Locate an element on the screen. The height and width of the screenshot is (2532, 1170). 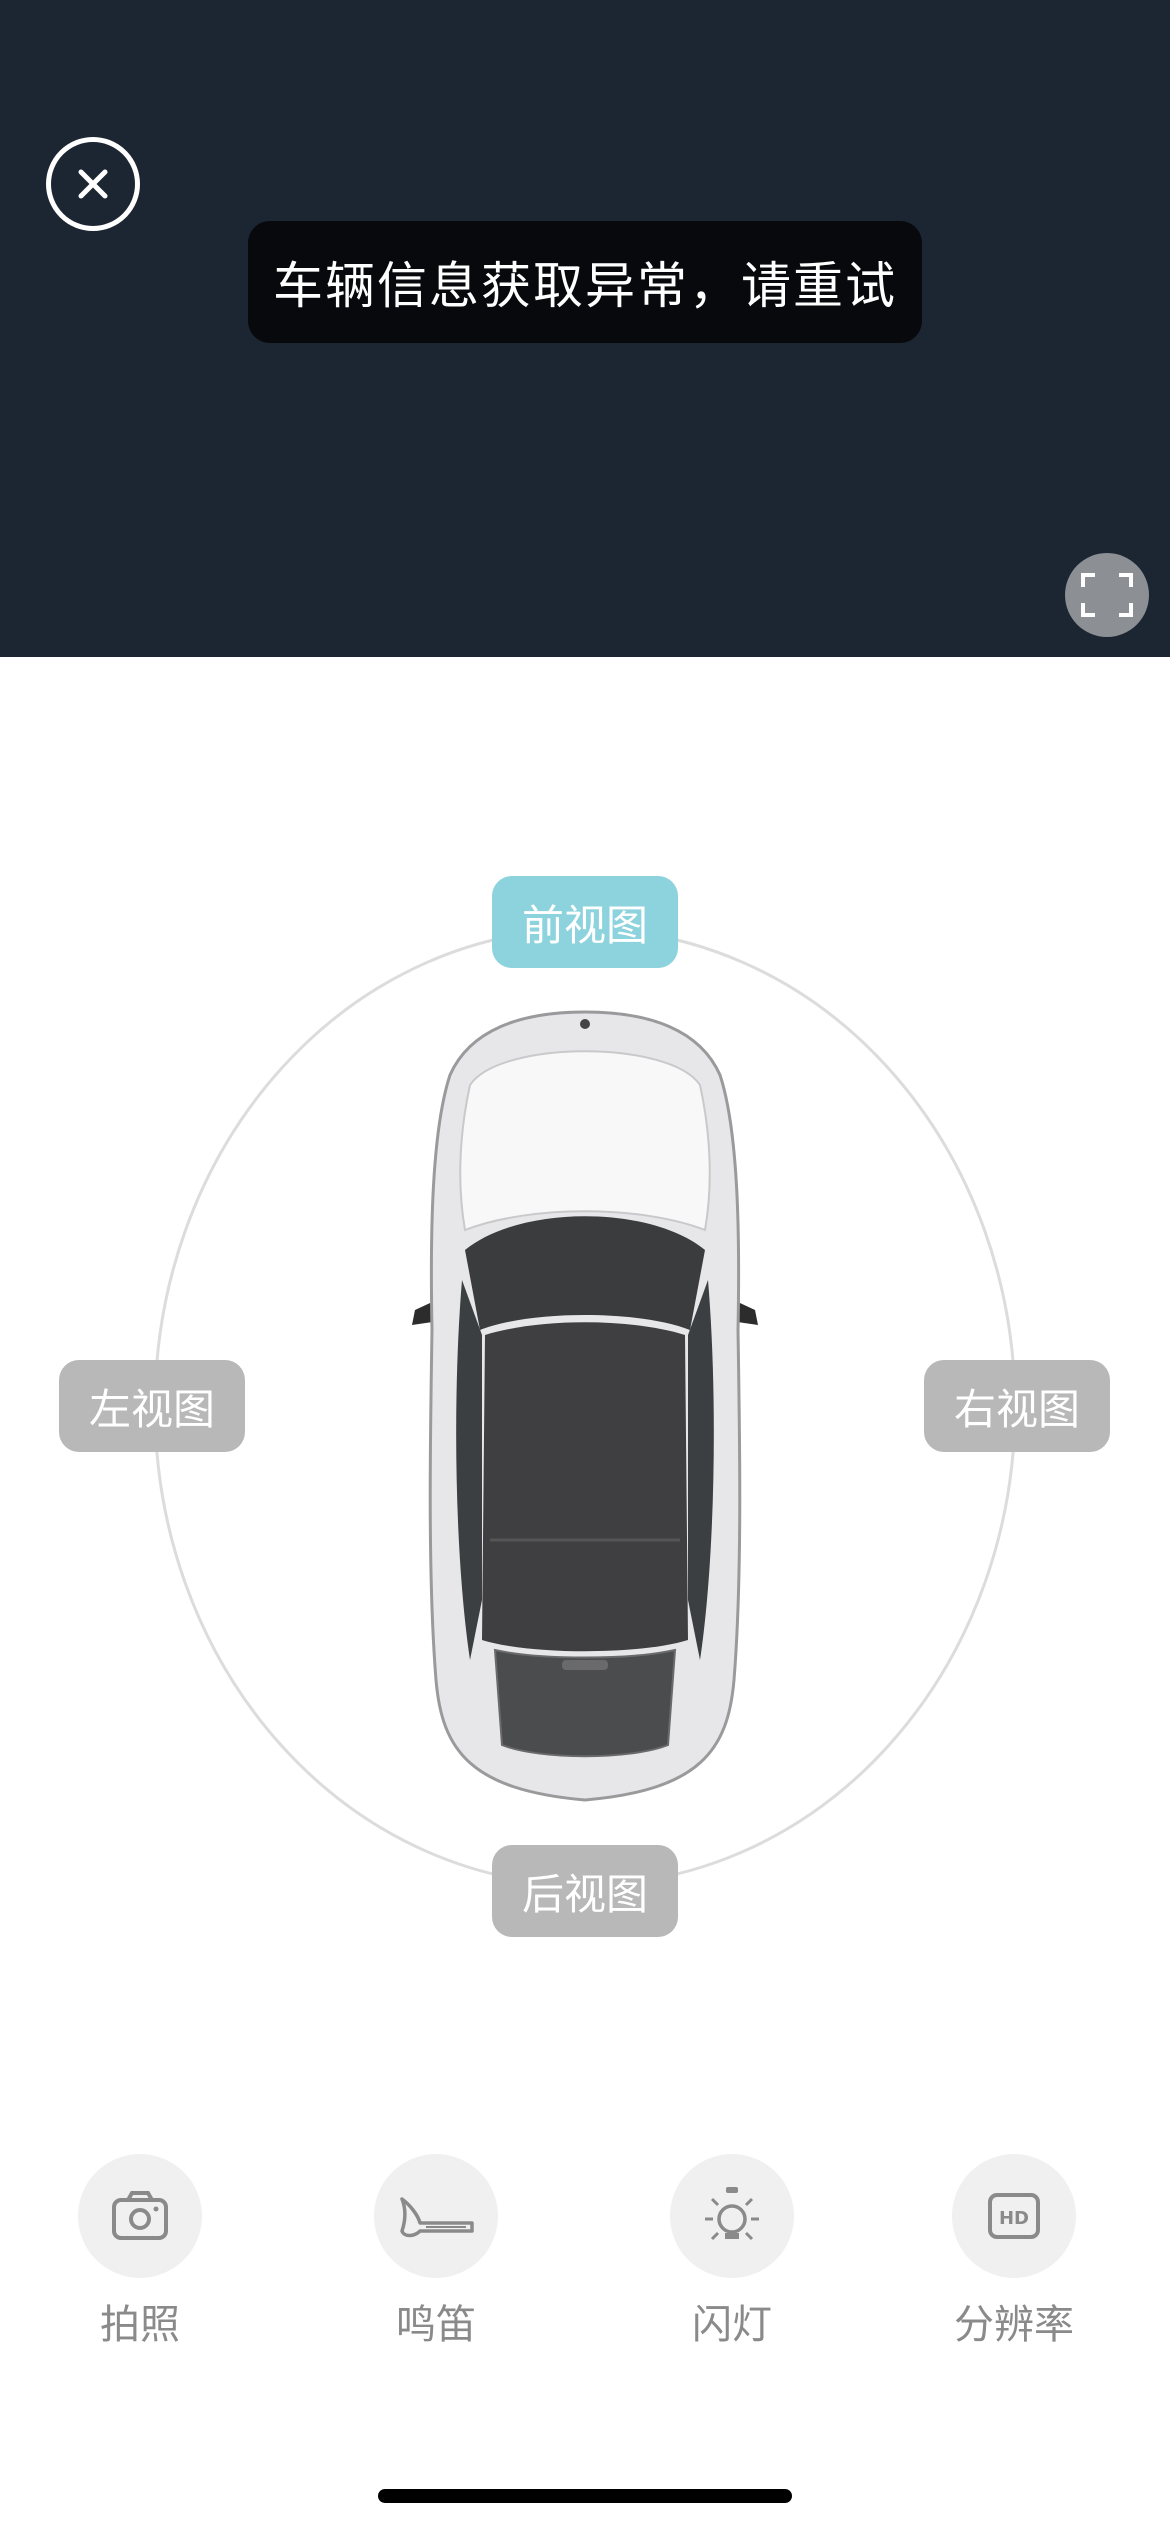
close-button is located at coordinates (93, 184).